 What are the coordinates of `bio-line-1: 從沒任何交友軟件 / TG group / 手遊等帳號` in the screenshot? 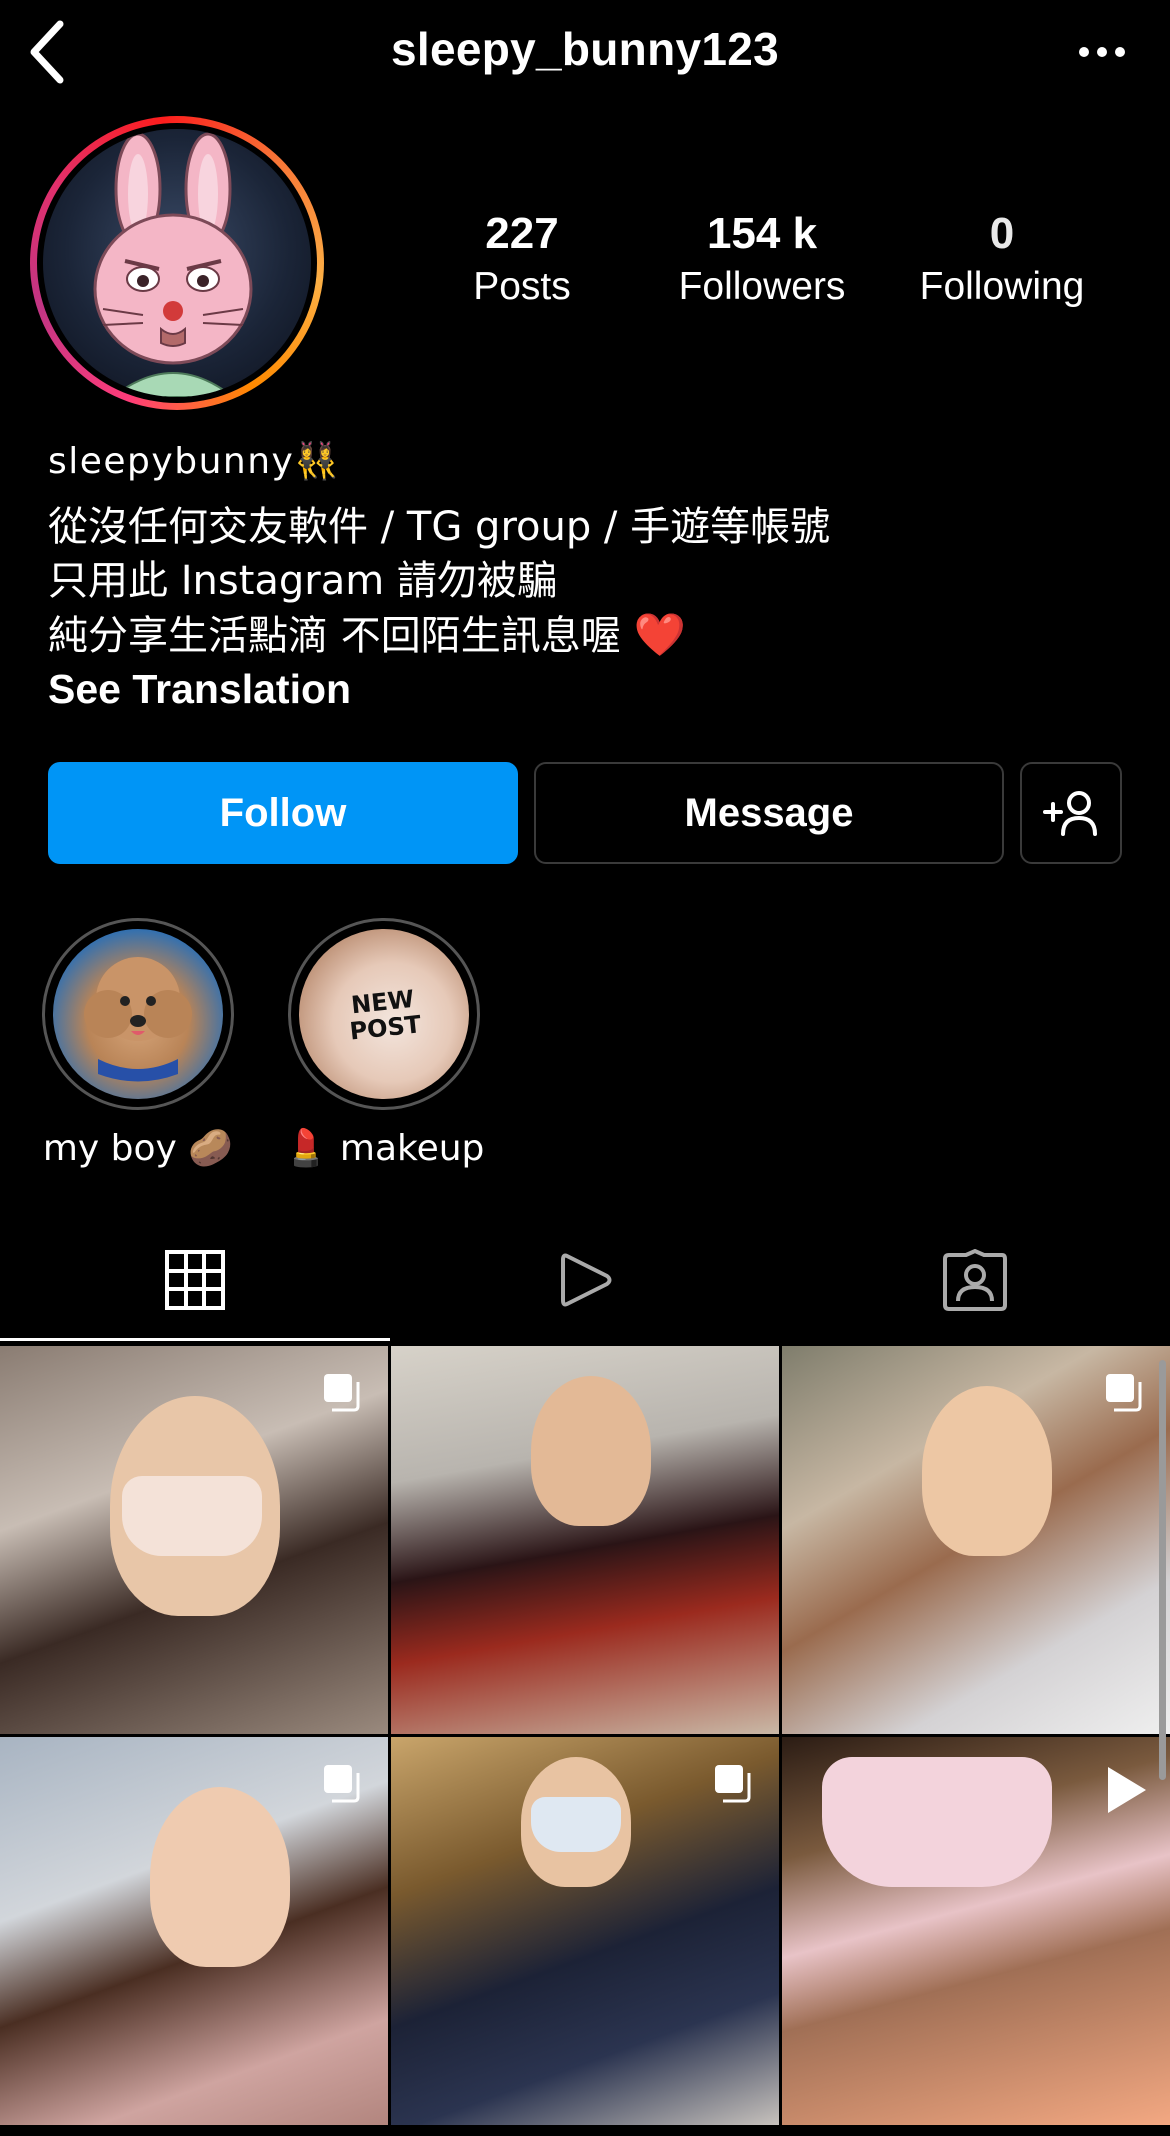 It's located at (439, 527).